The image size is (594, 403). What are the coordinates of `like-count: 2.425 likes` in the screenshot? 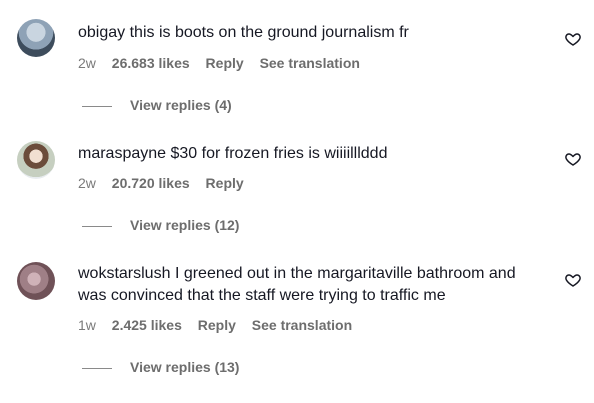 It's located at (146, 325).